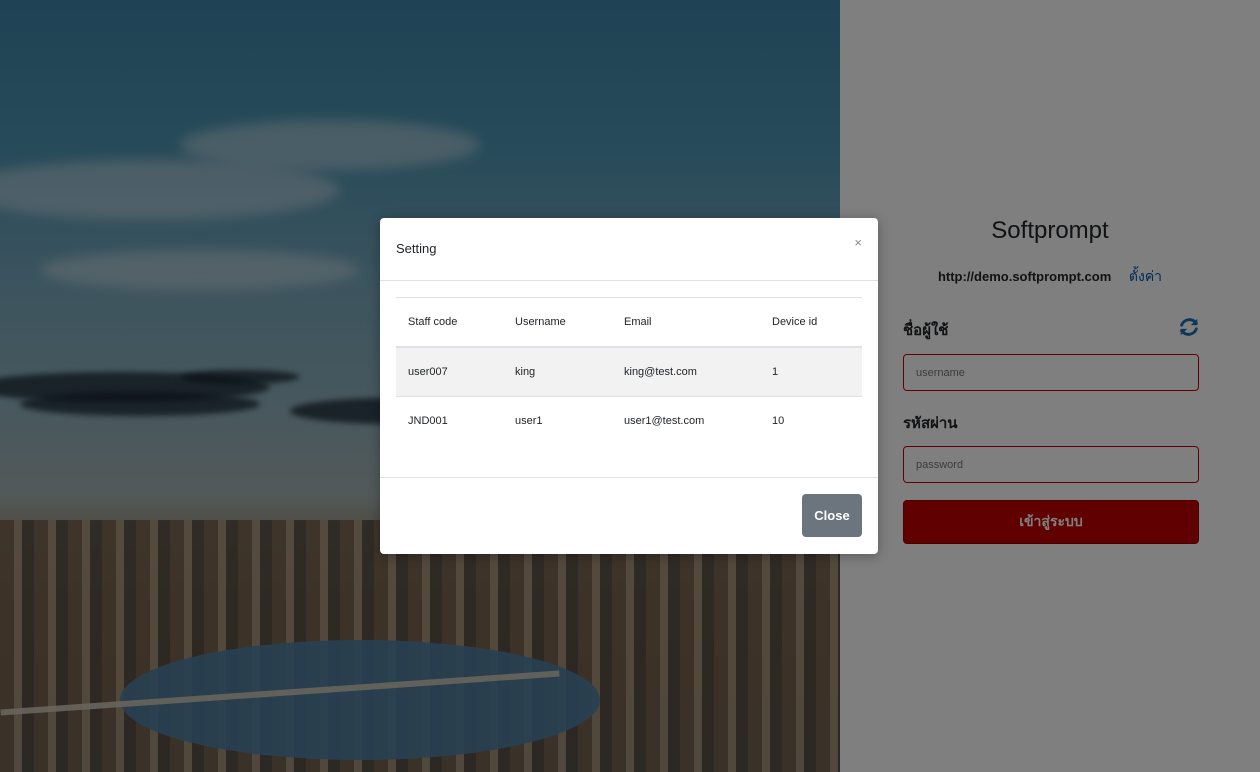  What do you see at coordinates (686, 322) in the screenshot?
I see `column-header-email: Email` at bounding box center [686, 322].